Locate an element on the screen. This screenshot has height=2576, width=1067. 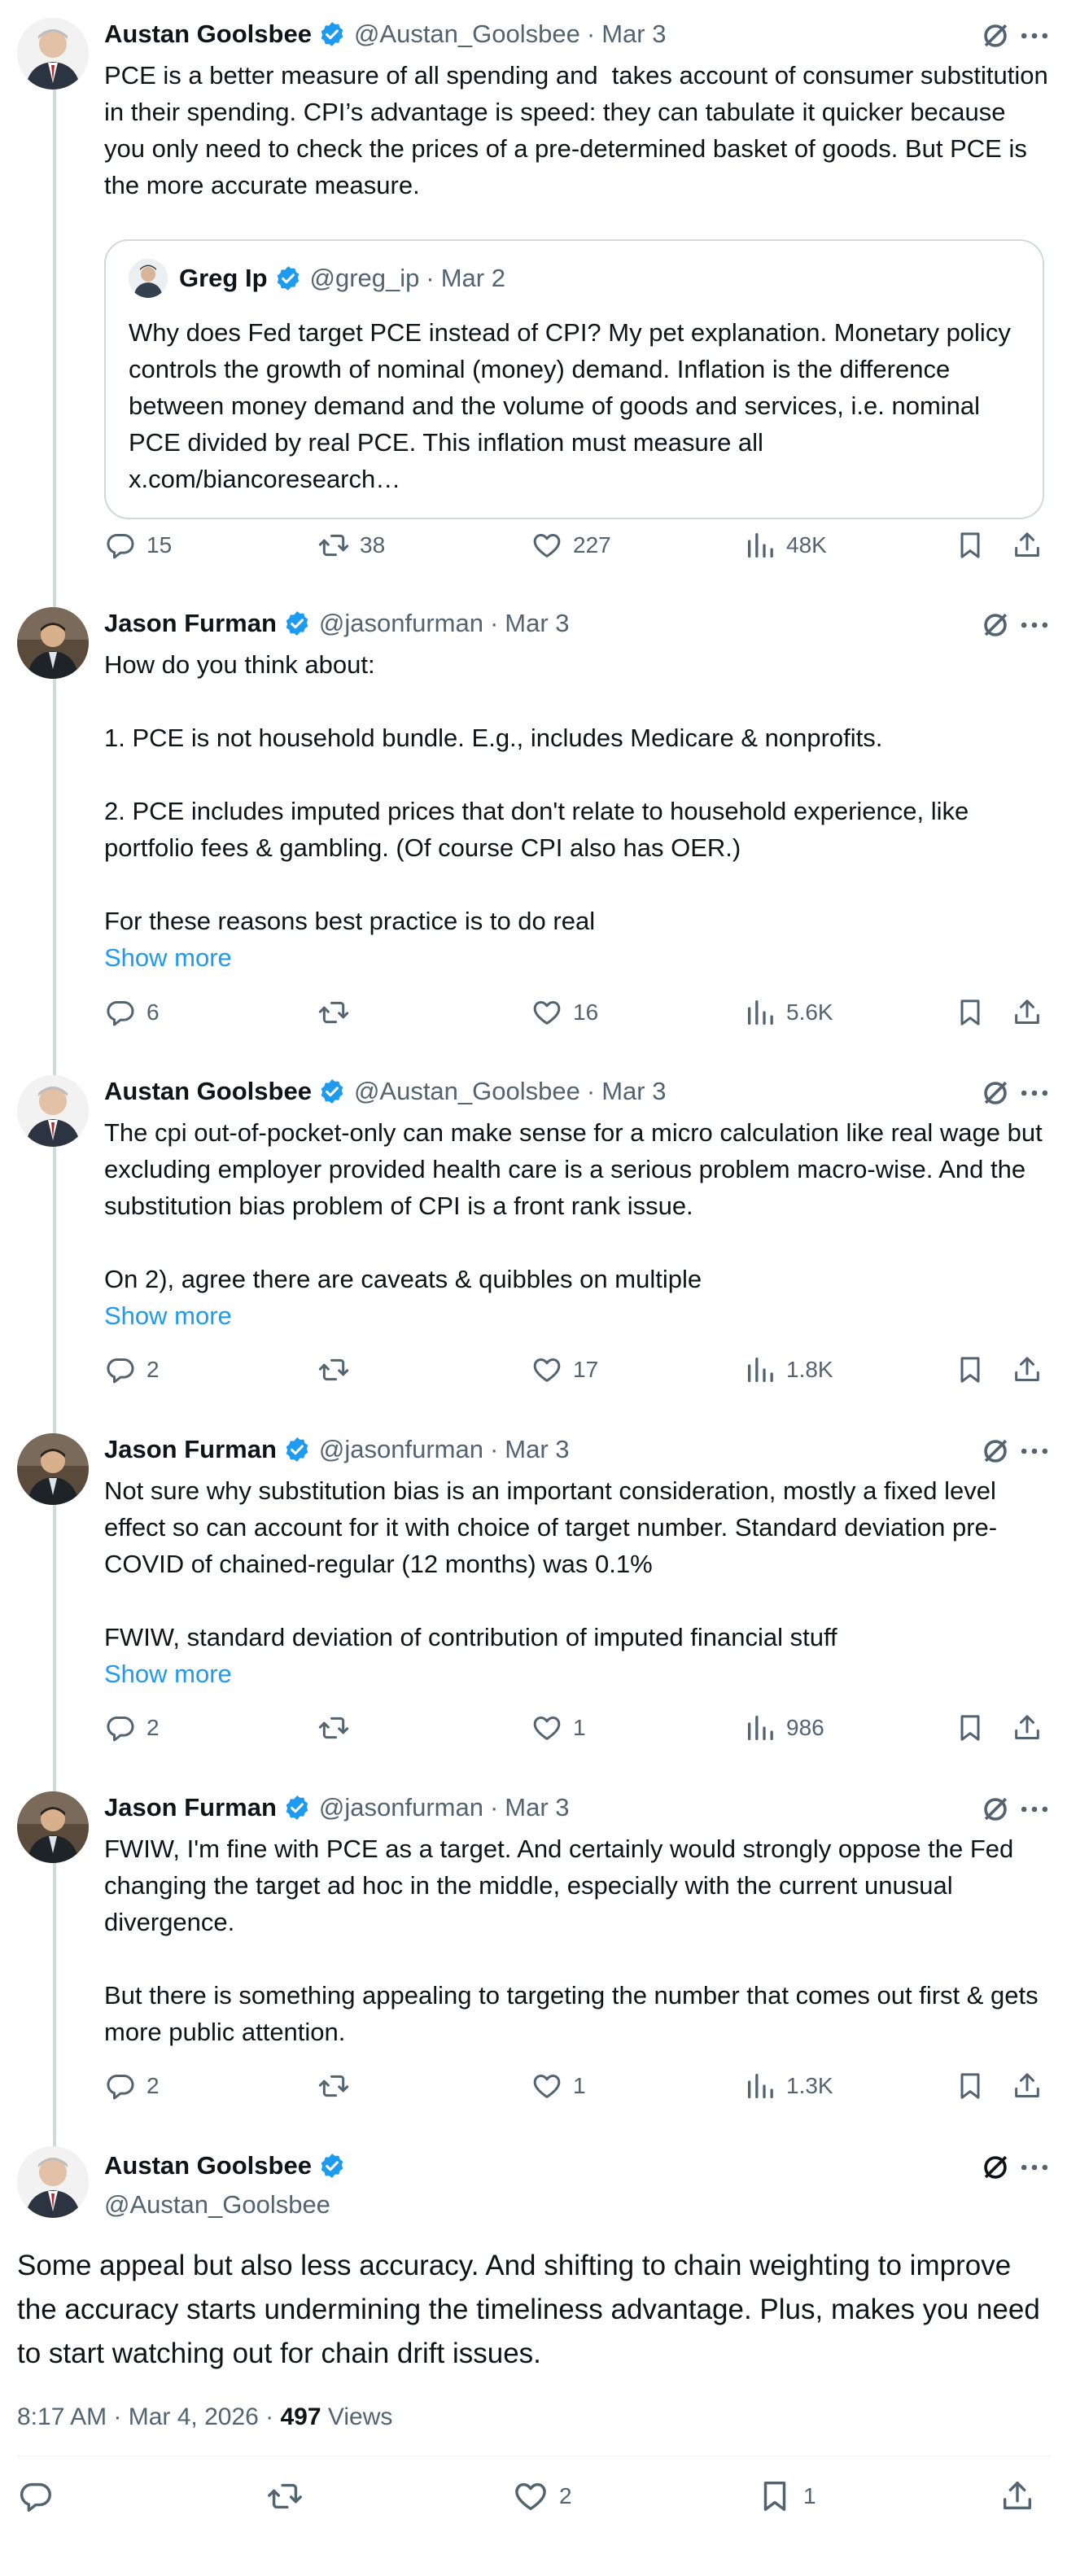
views-button: 1.8K is located at coordinates (788, 1369).